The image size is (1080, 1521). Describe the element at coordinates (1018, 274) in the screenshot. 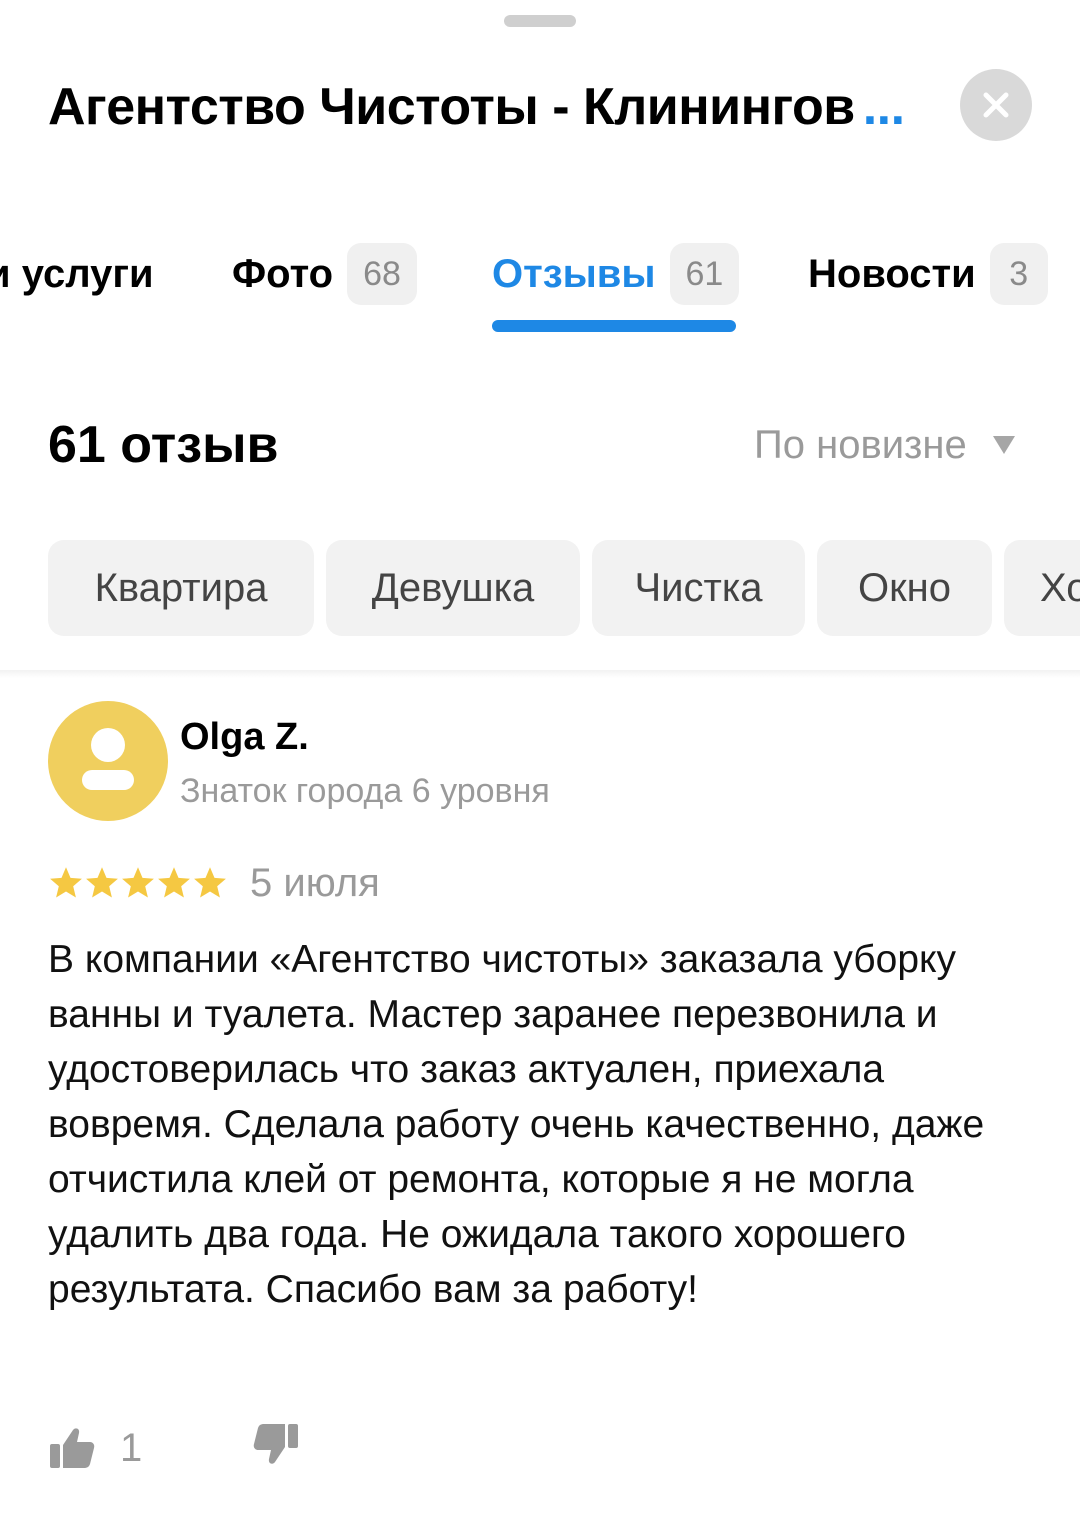

I see `tab-news-count-badge: 3` at that location.